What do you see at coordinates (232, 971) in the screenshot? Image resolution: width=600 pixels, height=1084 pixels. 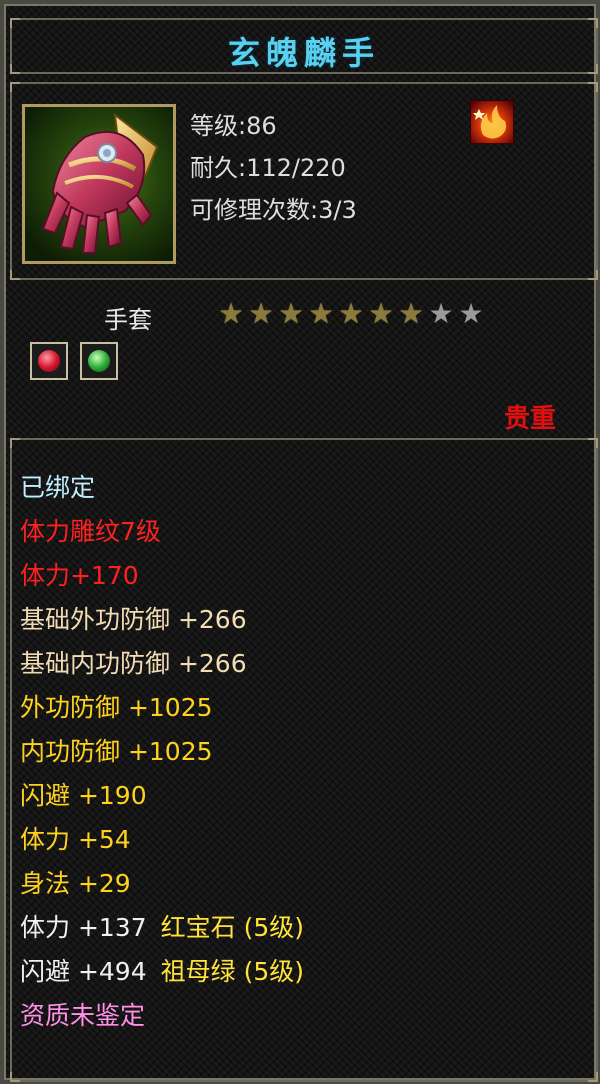 I see `gem-name: 祖母绿 (5级)` at bounding box center [232, 971].